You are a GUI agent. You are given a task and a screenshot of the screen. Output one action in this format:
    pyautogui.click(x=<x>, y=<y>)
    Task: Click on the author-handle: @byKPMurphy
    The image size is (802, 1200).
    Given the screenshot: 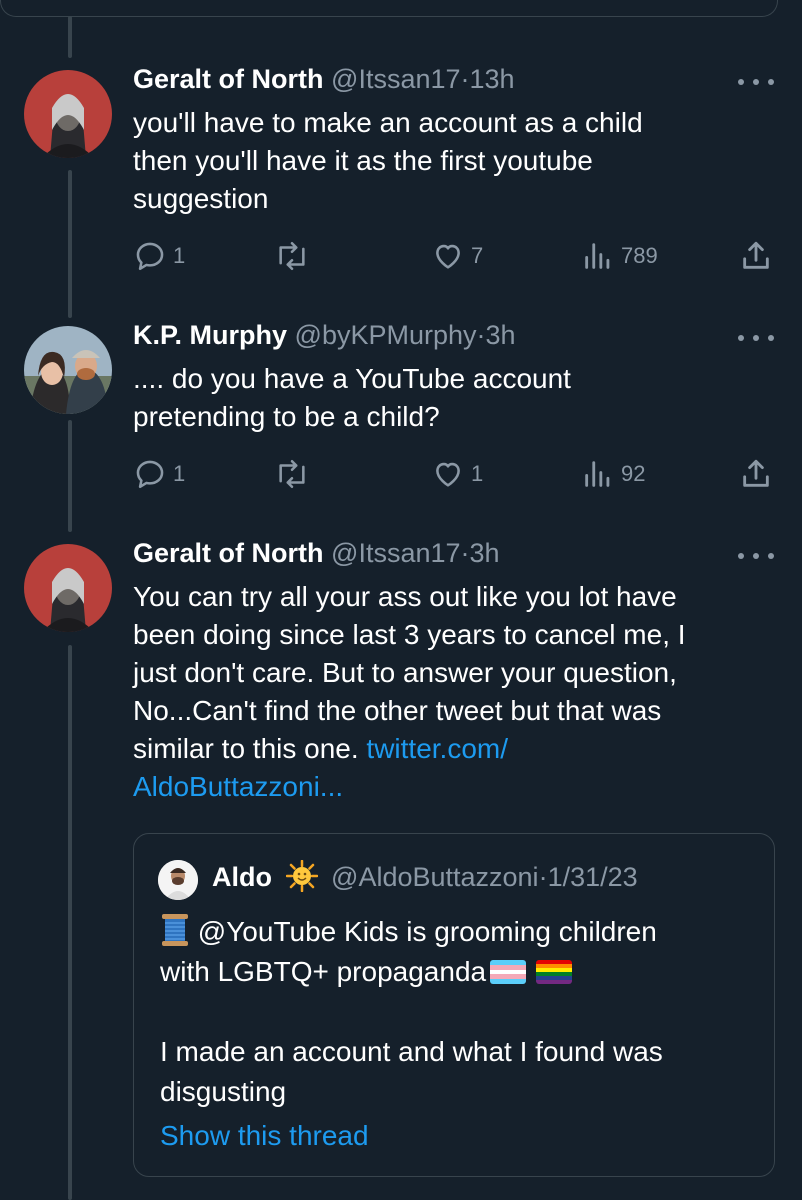 What is the action you would take?
    pyautogui.click(x=386, y=335)
    